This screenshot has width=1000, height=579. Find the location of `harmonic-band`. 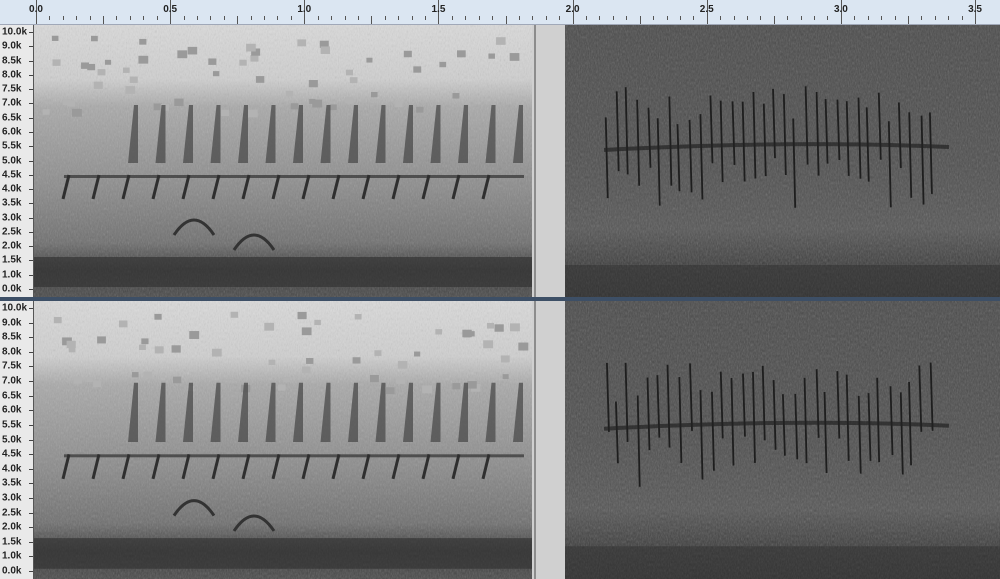

harmonic-band is located at coordinates (294, 456).